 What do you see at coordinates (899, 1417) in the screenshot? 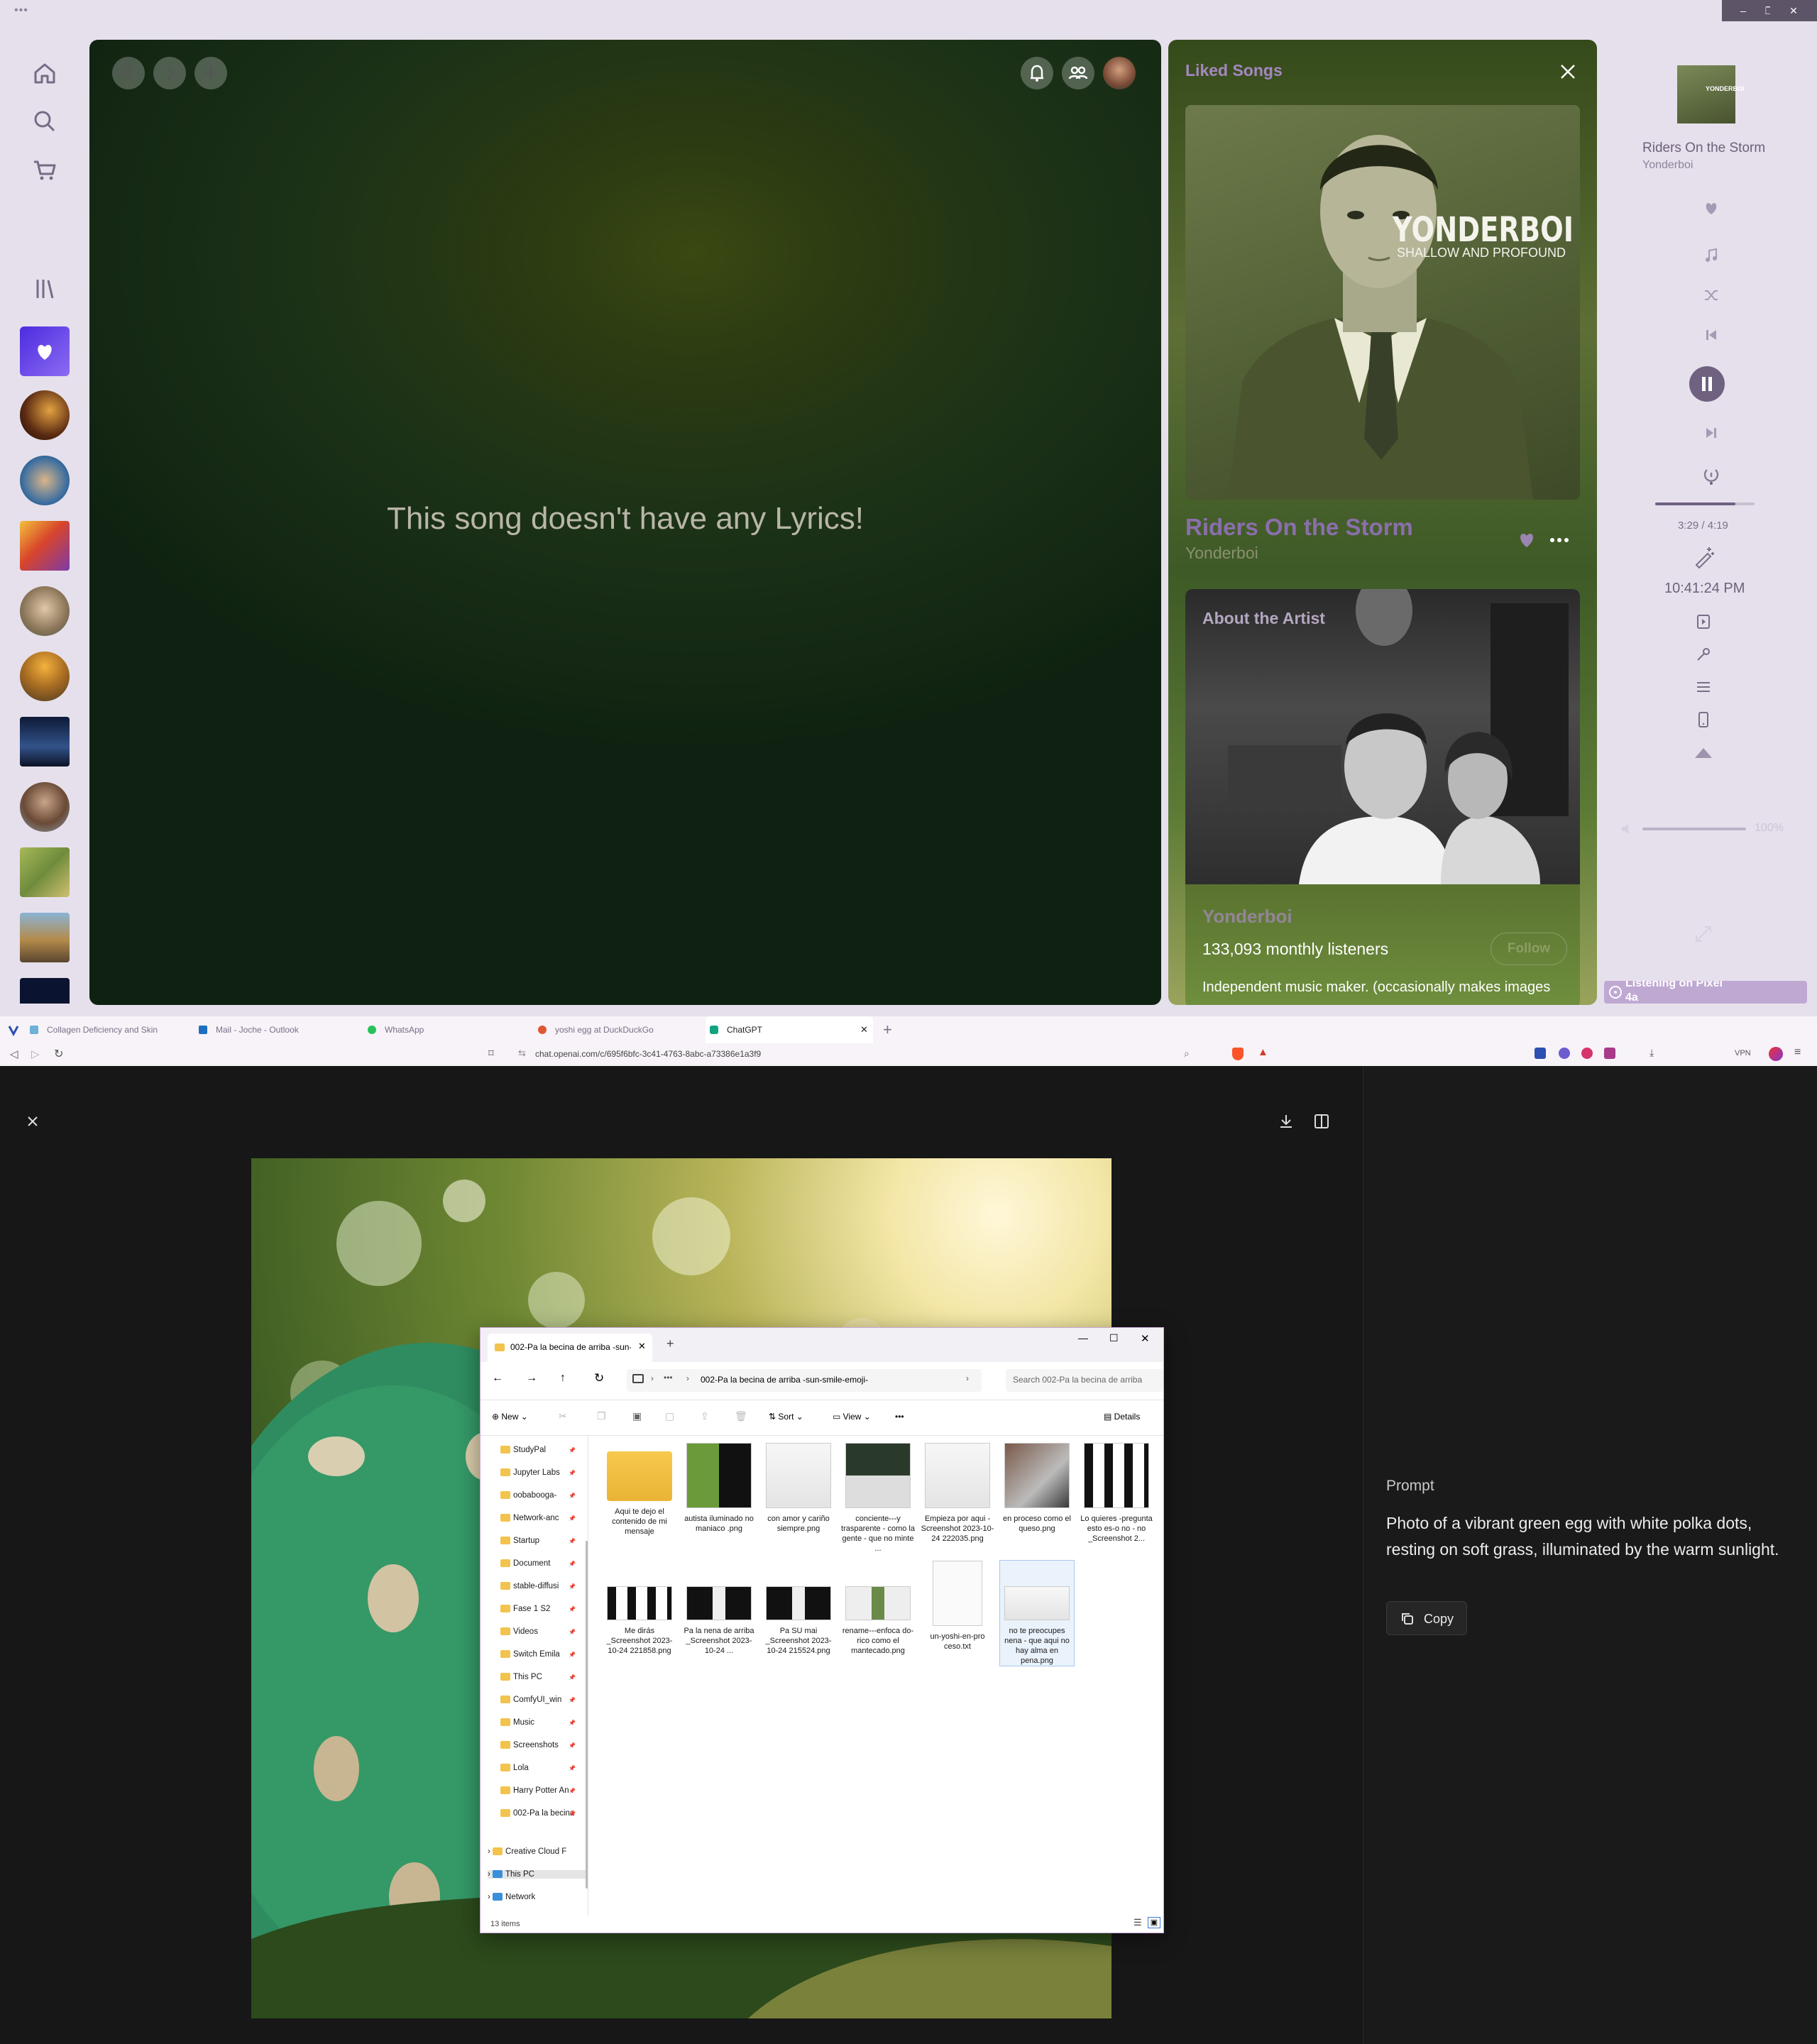
I see `more-options-button: •••` at bounding box center [899, 1417].